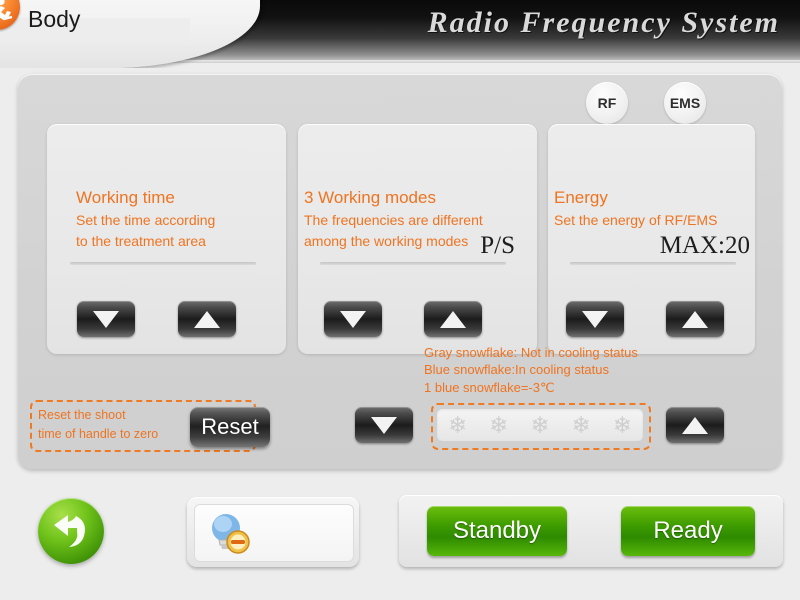  Describe the element at coordinates (98, 434) in the screenshot. I see `reset-note-line-2: time of handle to zero` at that location.